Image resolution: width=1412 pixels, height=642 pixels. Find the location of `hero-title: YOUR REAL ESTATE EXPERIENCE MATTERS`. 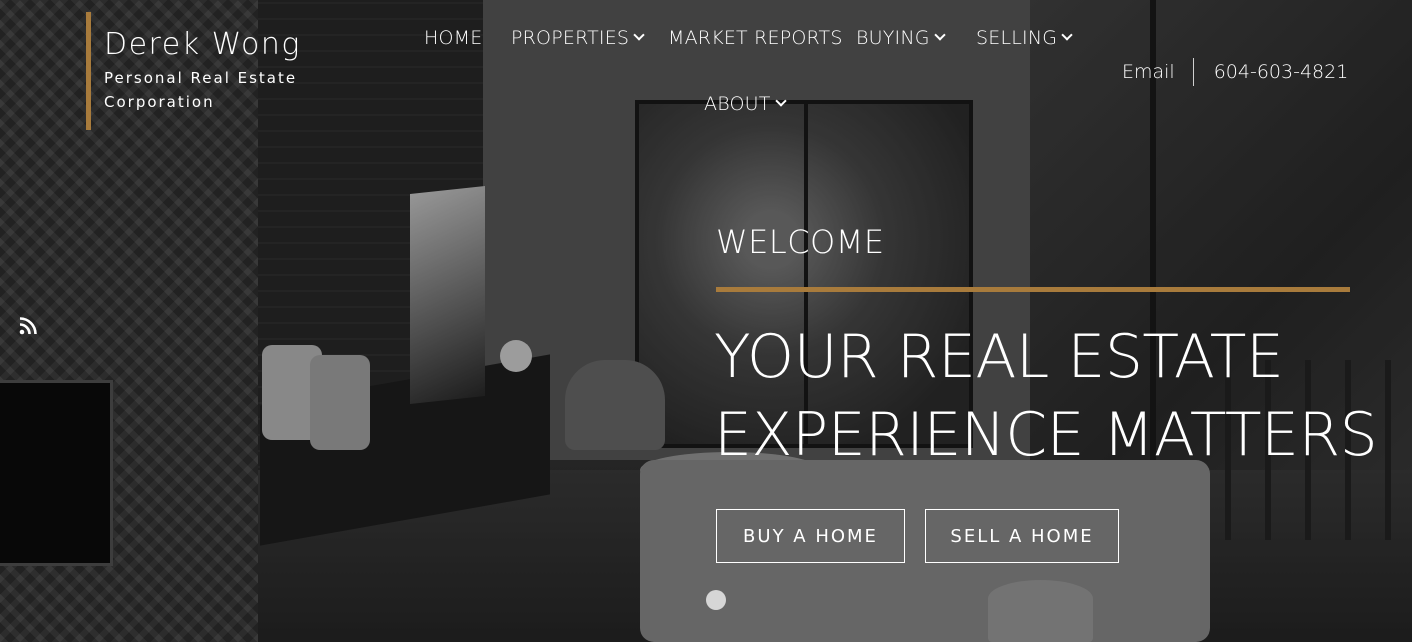

hero-title: YOUR REAL ESTATE EXPERIENCE MATTERS is located at coordinates (1054, 396).